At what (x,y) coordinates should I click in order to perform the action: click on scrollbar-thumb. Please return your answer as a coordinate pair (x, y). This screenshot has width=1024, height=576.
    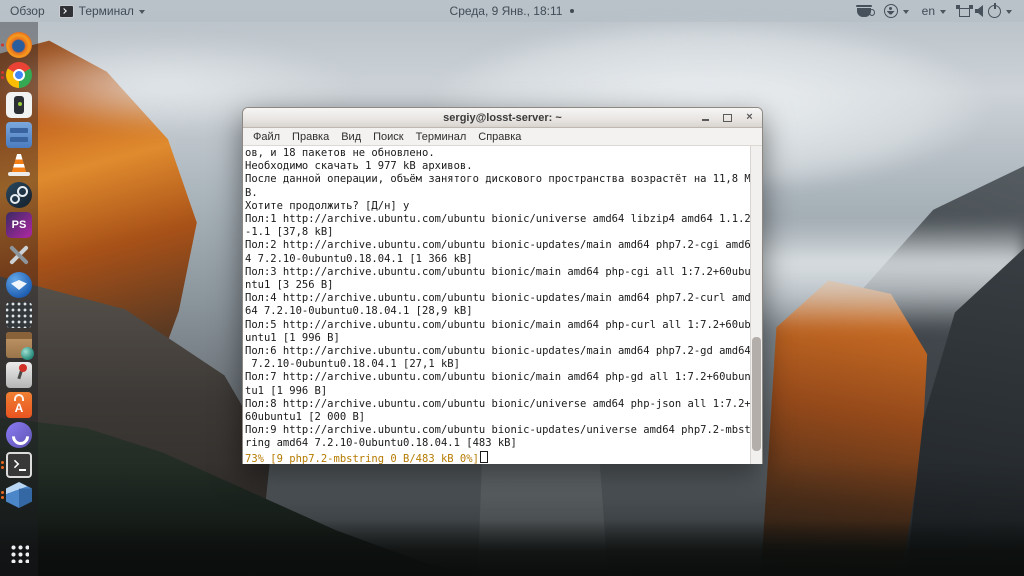
    Looking at the image, I should click on (756, 394).